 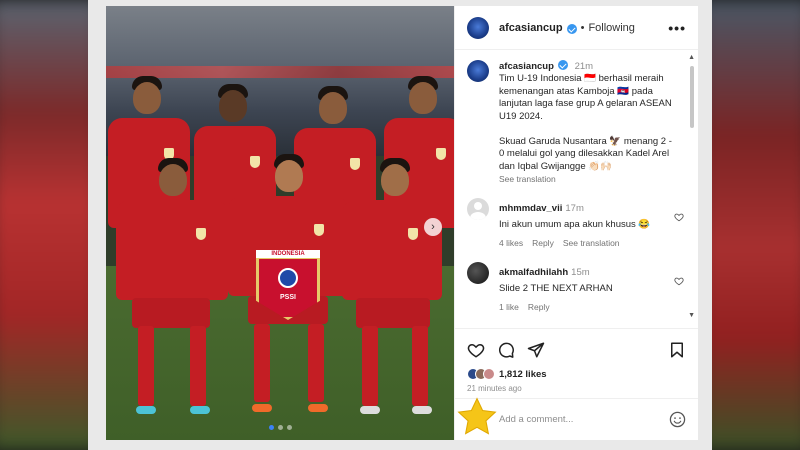 What do you see at coordinates (677, 419) in the screenshot?
I see `emoji-smiley-icon` at bounding box center [677, 419].